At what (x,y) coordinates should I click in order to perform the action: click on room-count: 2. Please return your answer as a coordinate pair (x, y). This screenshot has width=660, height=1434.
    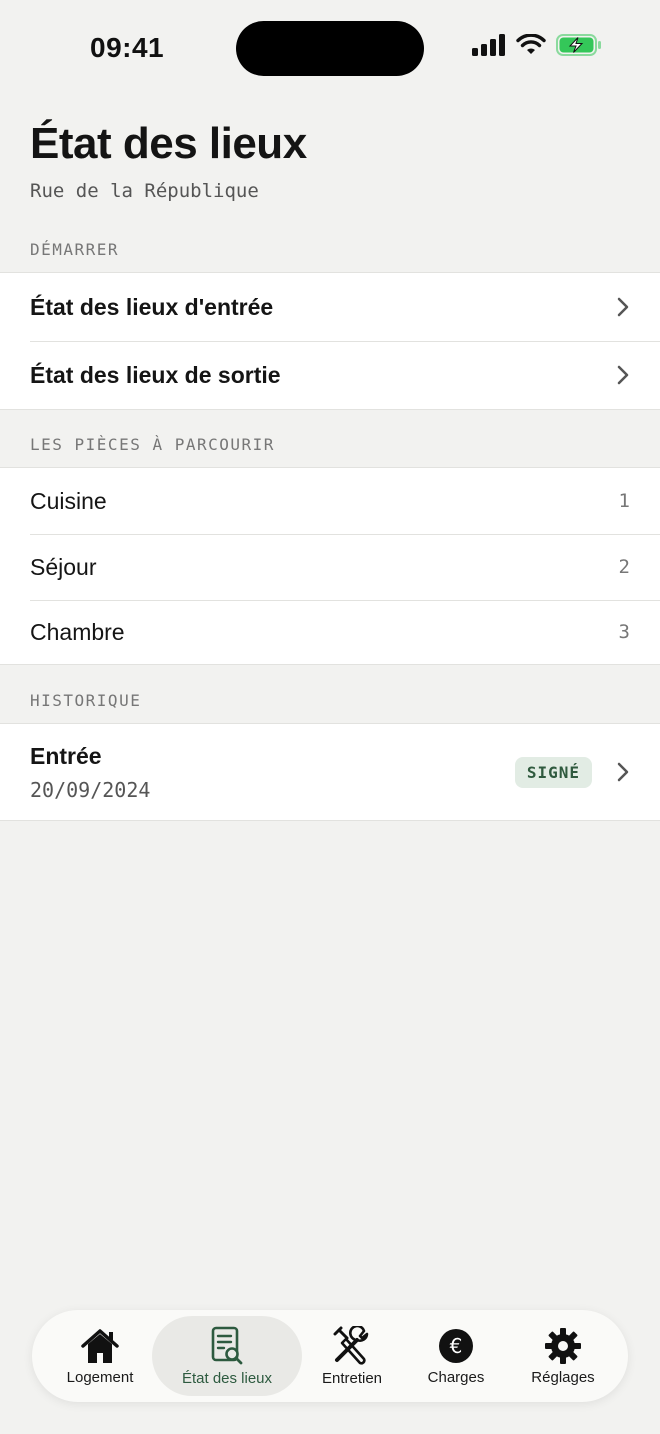
    Looking at the image, I should click on (624, 567).